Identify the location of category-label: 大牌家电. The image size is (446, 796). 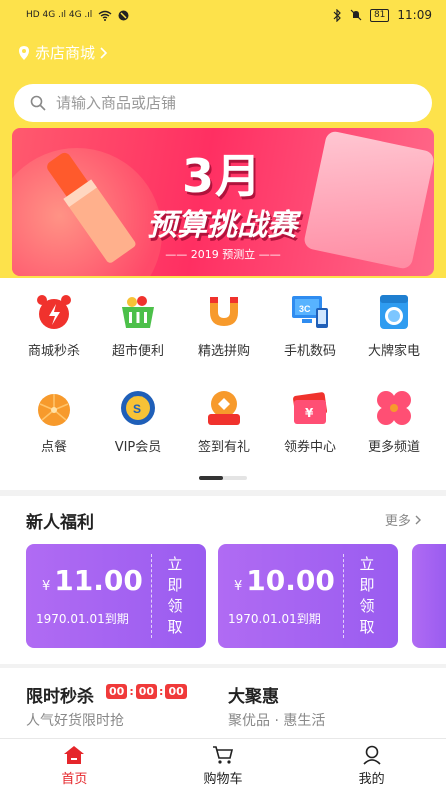
(393, 351).